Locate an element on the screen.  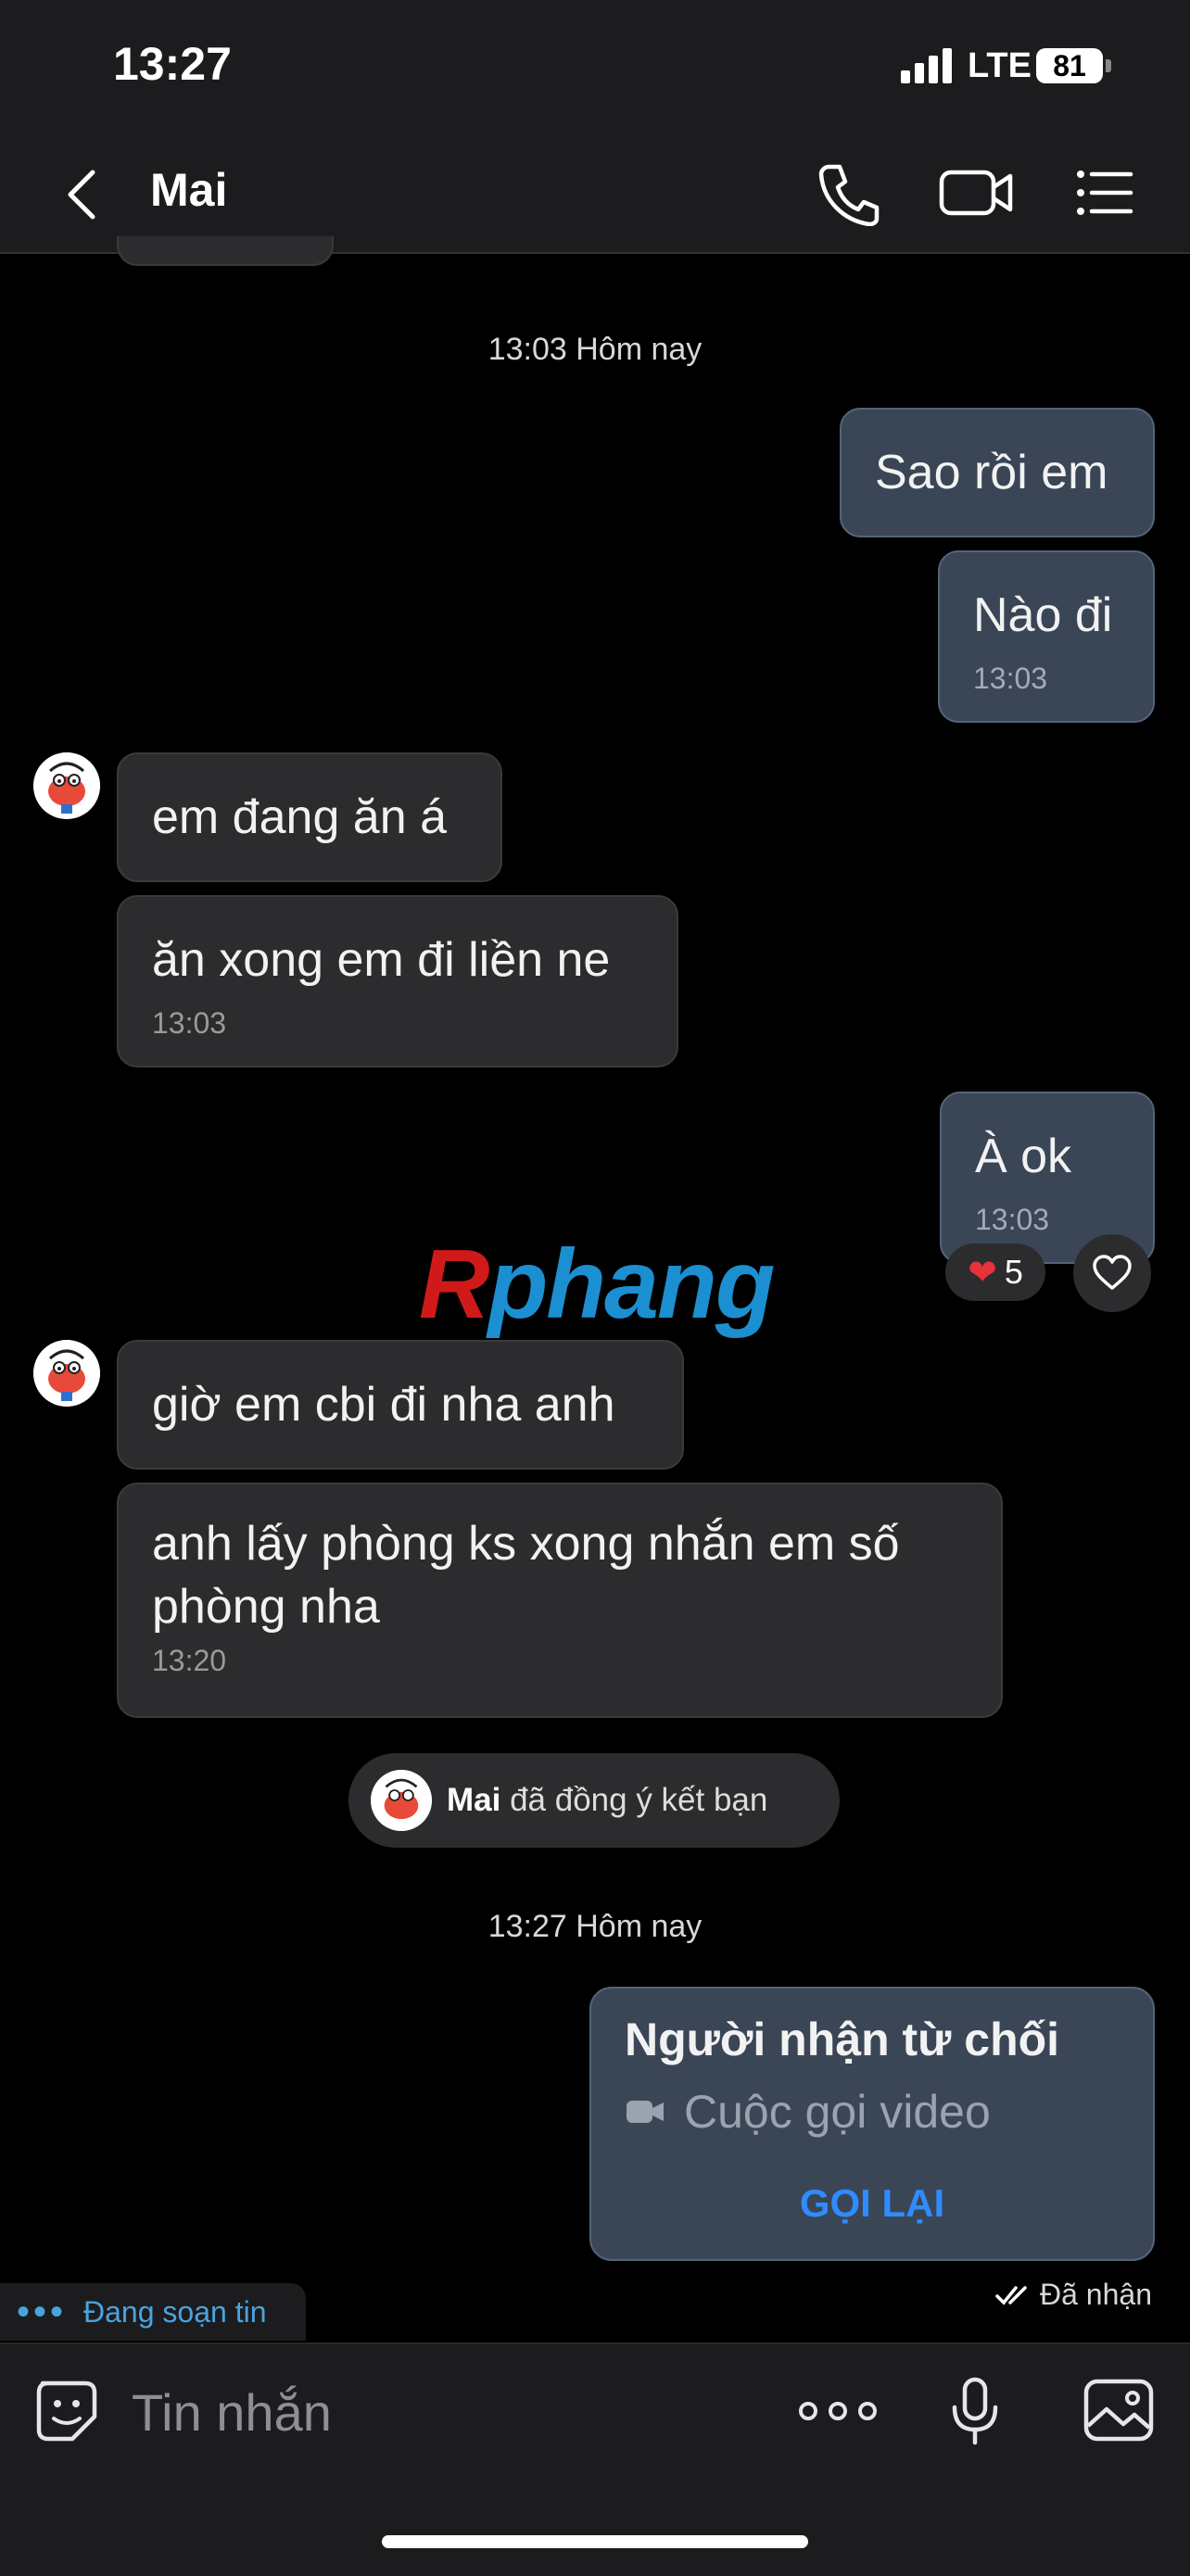
photo-gallery-button is located at coordinates (1118, 2410).